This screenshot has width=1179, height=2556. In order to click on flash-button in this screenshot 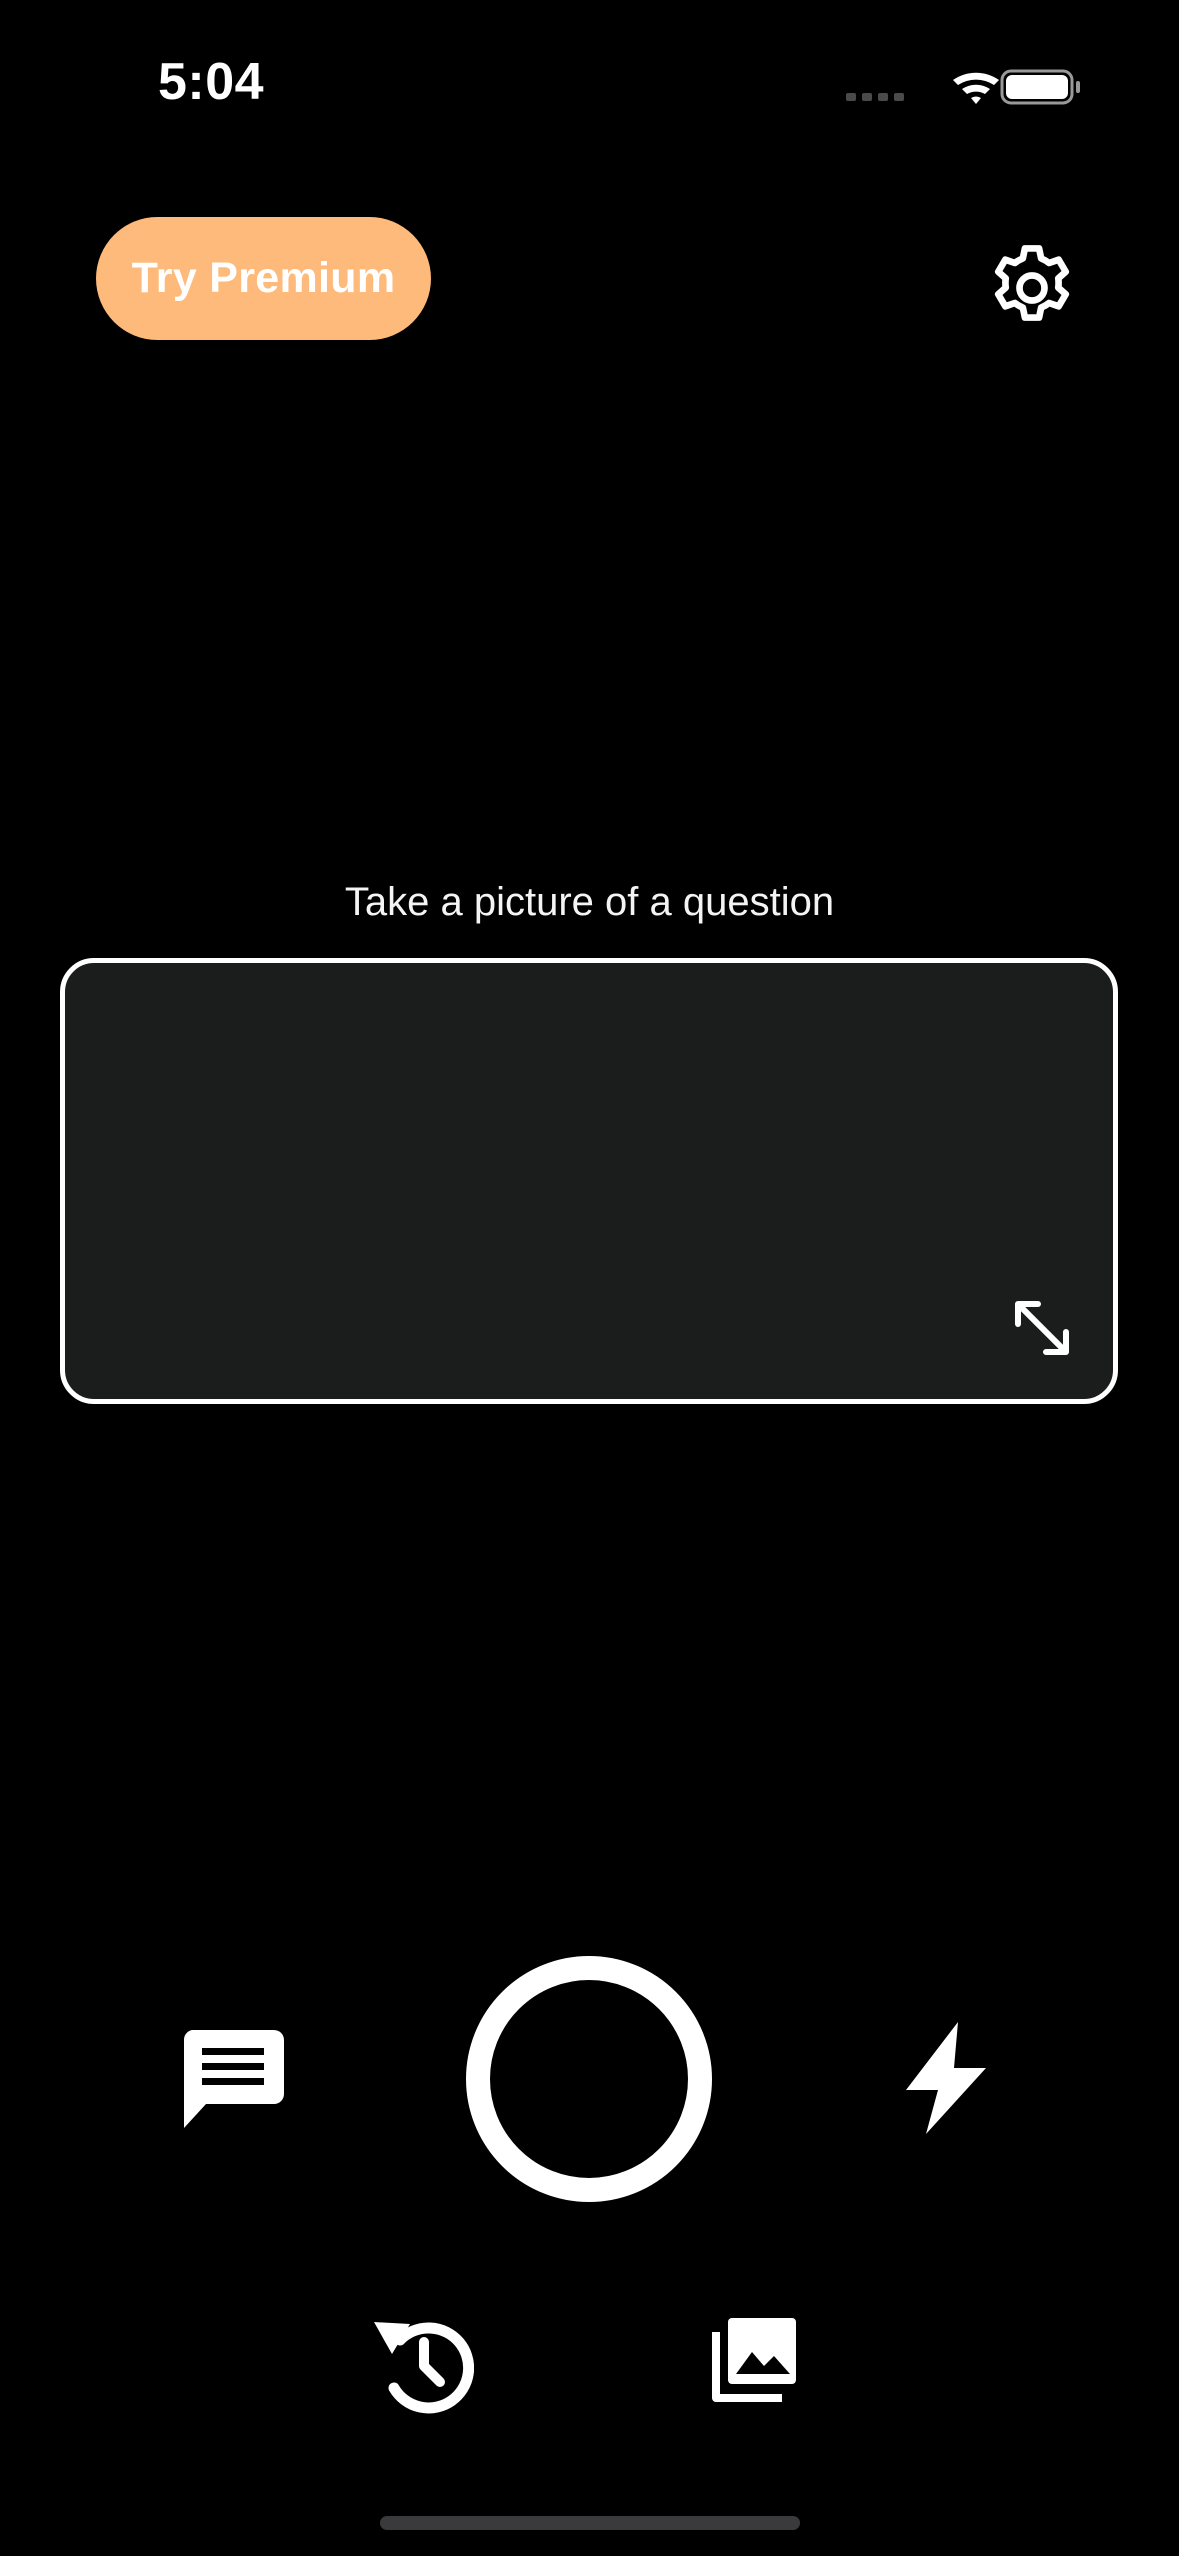, I will do `click(946, 2078)`.